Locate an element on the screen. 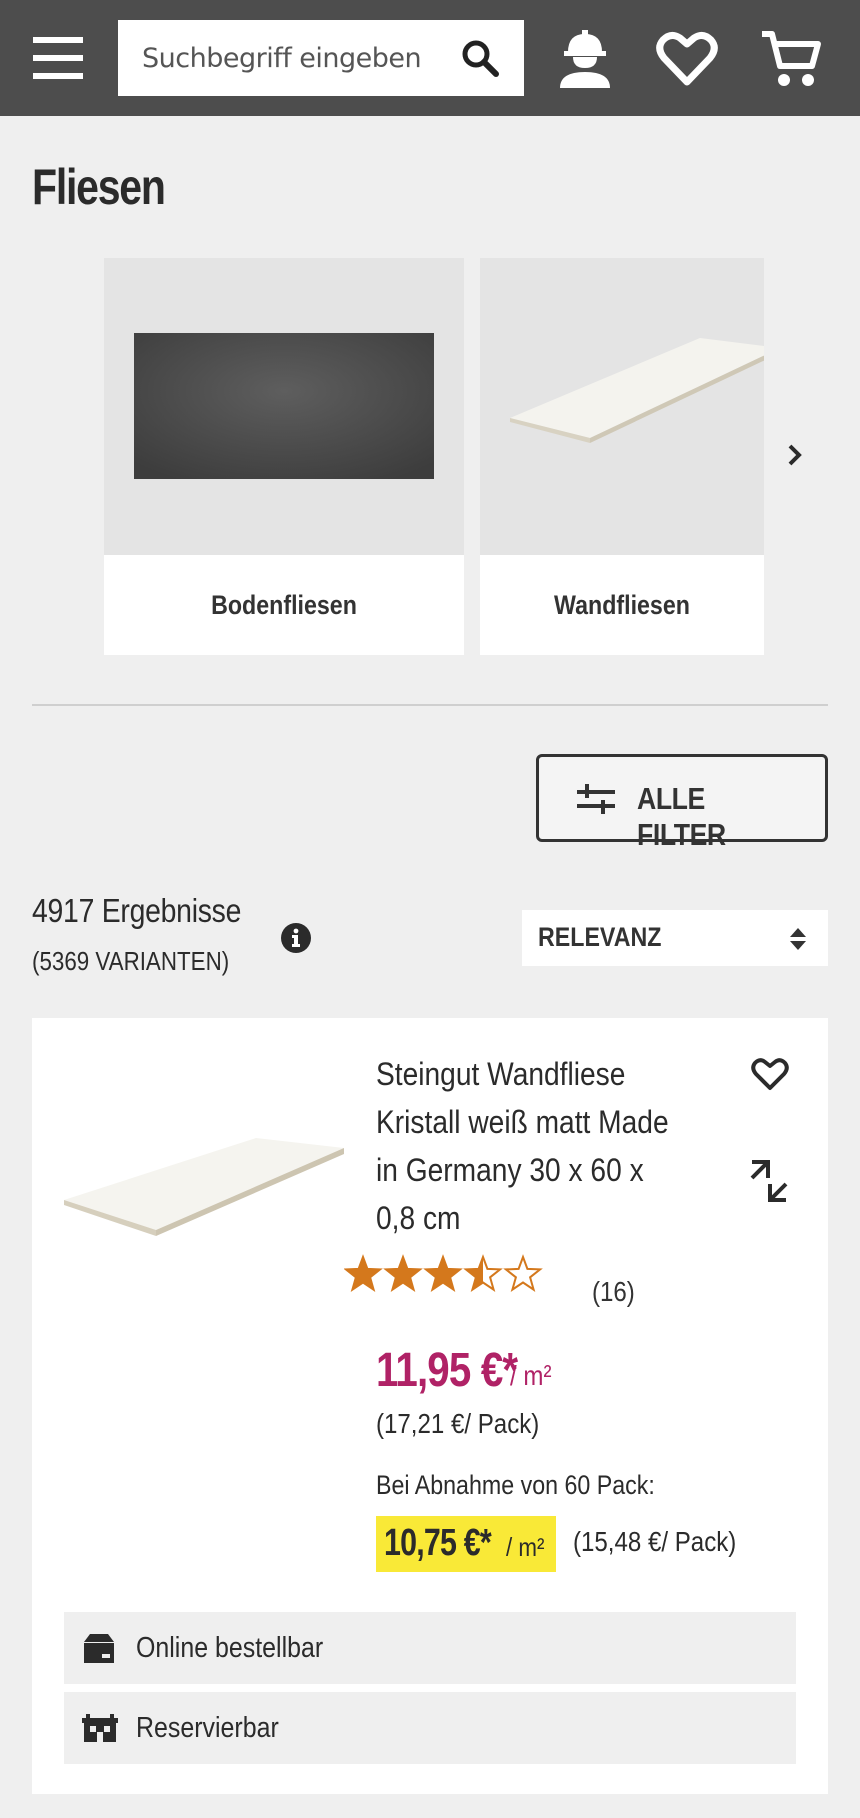 Image resolution: width=860 pixels, height=1818 pixels. results-count: 4917 Ergebnisse is located at coordinates (137, 910).